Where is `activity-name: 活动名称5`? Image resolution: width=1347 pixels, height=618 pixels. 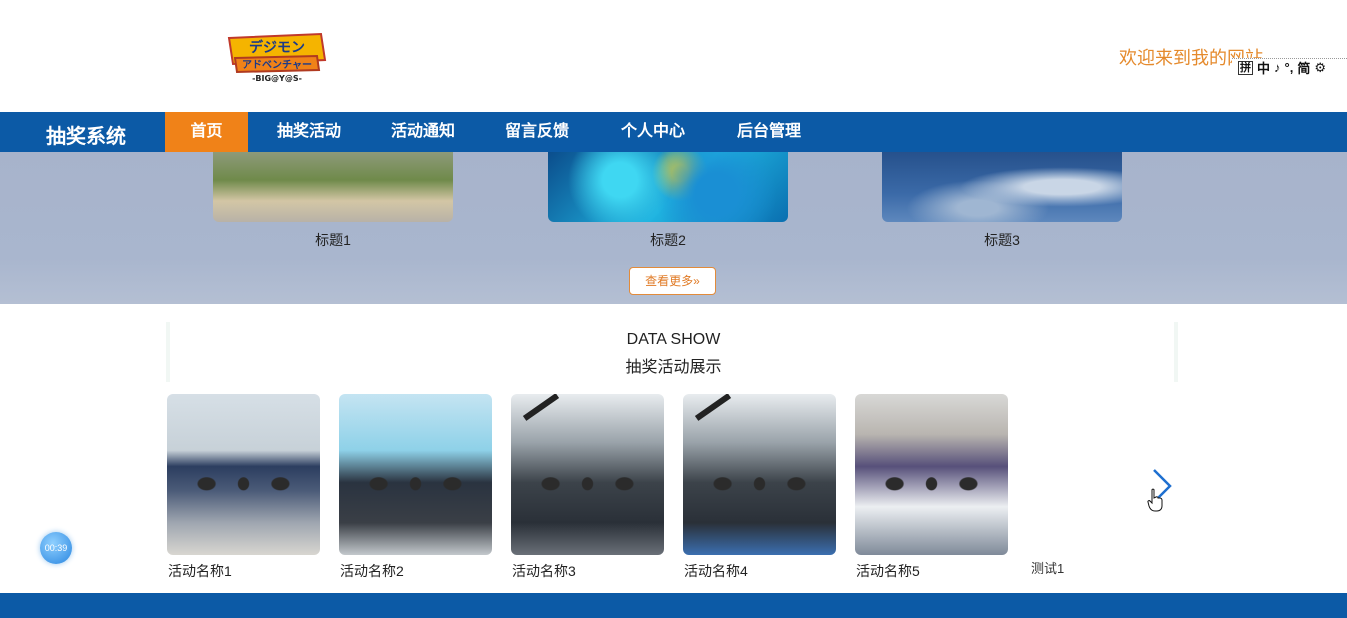 activity-name: 活动名称5 is located at coordinates (888, 571).